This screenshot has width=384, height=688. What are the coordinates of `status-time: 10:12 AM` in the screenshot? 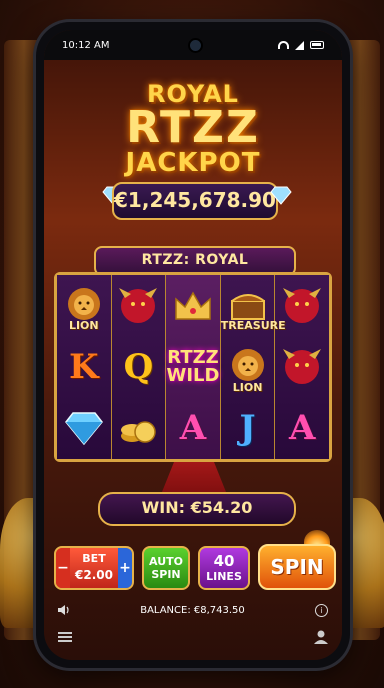 It's located at (86, 45).